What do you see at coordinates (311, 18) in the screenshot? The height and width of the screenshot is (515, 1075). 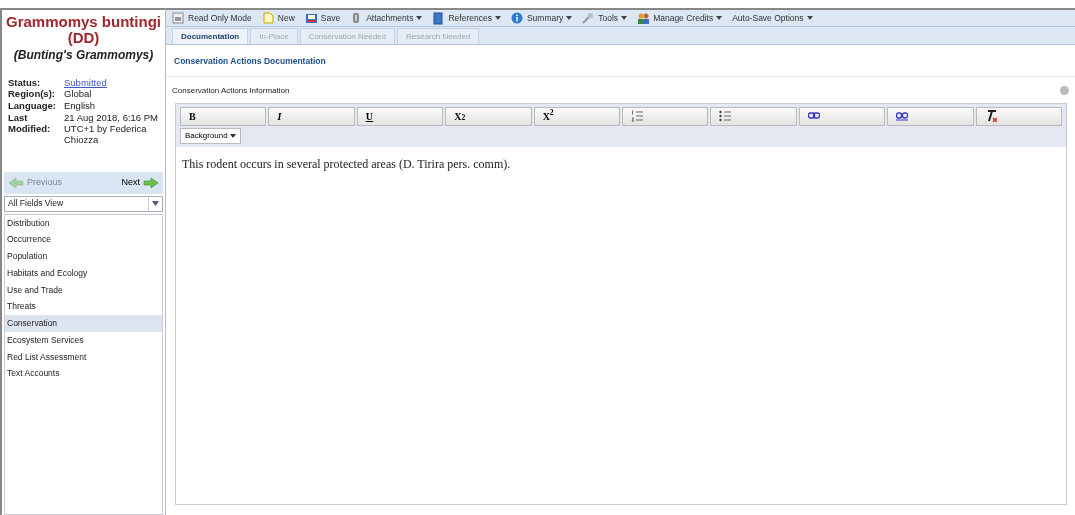 I see `save-icon` at bounding box center [311, 18].